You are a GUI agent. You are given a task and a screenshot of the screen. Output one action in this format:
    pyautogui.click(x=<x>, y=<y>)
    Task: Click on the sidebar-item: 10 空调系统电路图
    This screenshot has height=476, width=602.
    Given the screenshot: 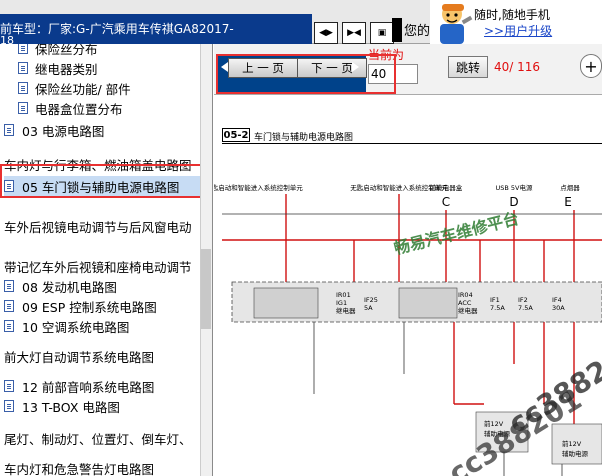 What is the action you would take?
    pyautogui.click(x=66, y=326)
    